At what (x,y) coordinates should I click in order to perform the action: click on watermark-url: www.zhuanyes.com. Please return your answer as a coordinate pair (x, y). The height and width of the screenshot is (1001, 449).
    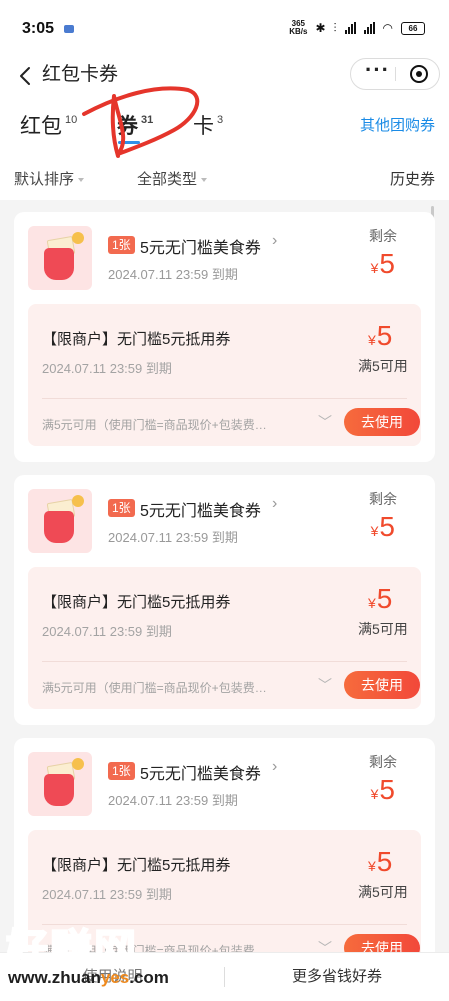
    Looking at the image, I should click on (88, 978).